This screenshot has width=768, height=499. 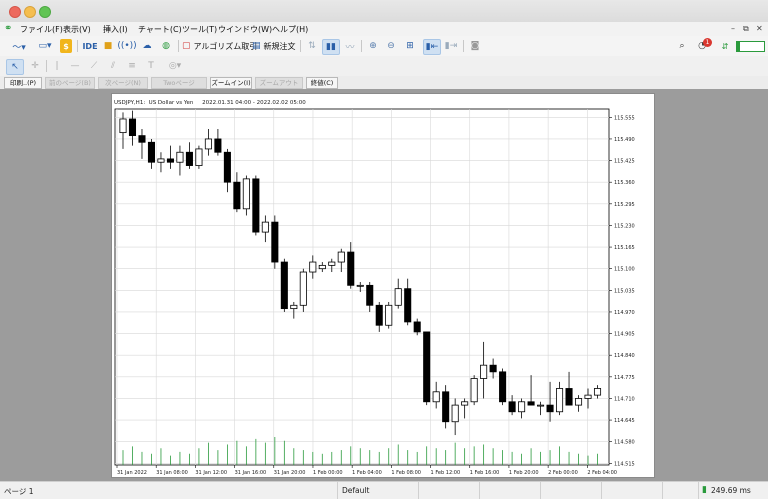 I want to click on menu-insert: 挿入(I), so click(x=115, y=29).